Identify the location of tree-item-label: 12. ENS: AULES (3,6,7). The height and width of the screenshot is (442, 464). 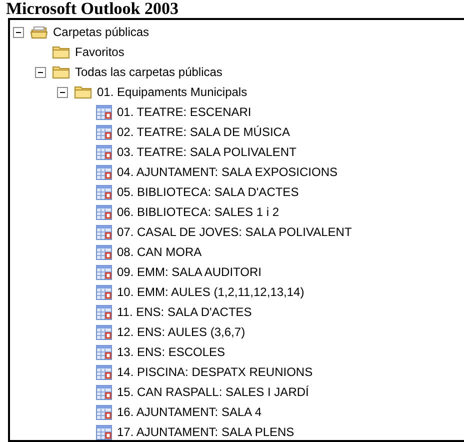
(181, 332).